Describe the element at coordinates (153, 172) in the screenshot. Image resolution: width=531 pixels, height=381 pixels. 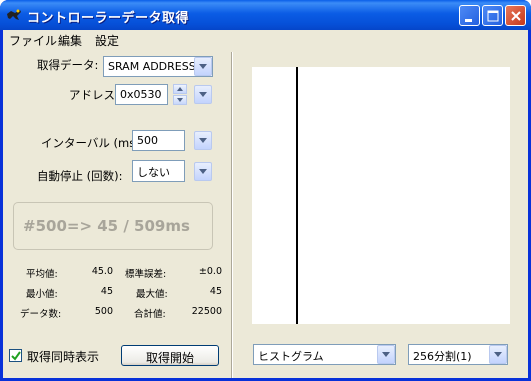
I see `autostop-value: しない` at that location.